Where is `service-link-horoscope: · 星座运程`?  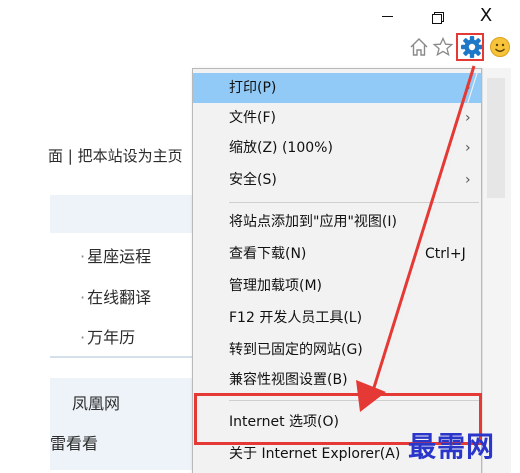 service-link-horoscope: · 星座运程 is located at coordinates (115, 255).